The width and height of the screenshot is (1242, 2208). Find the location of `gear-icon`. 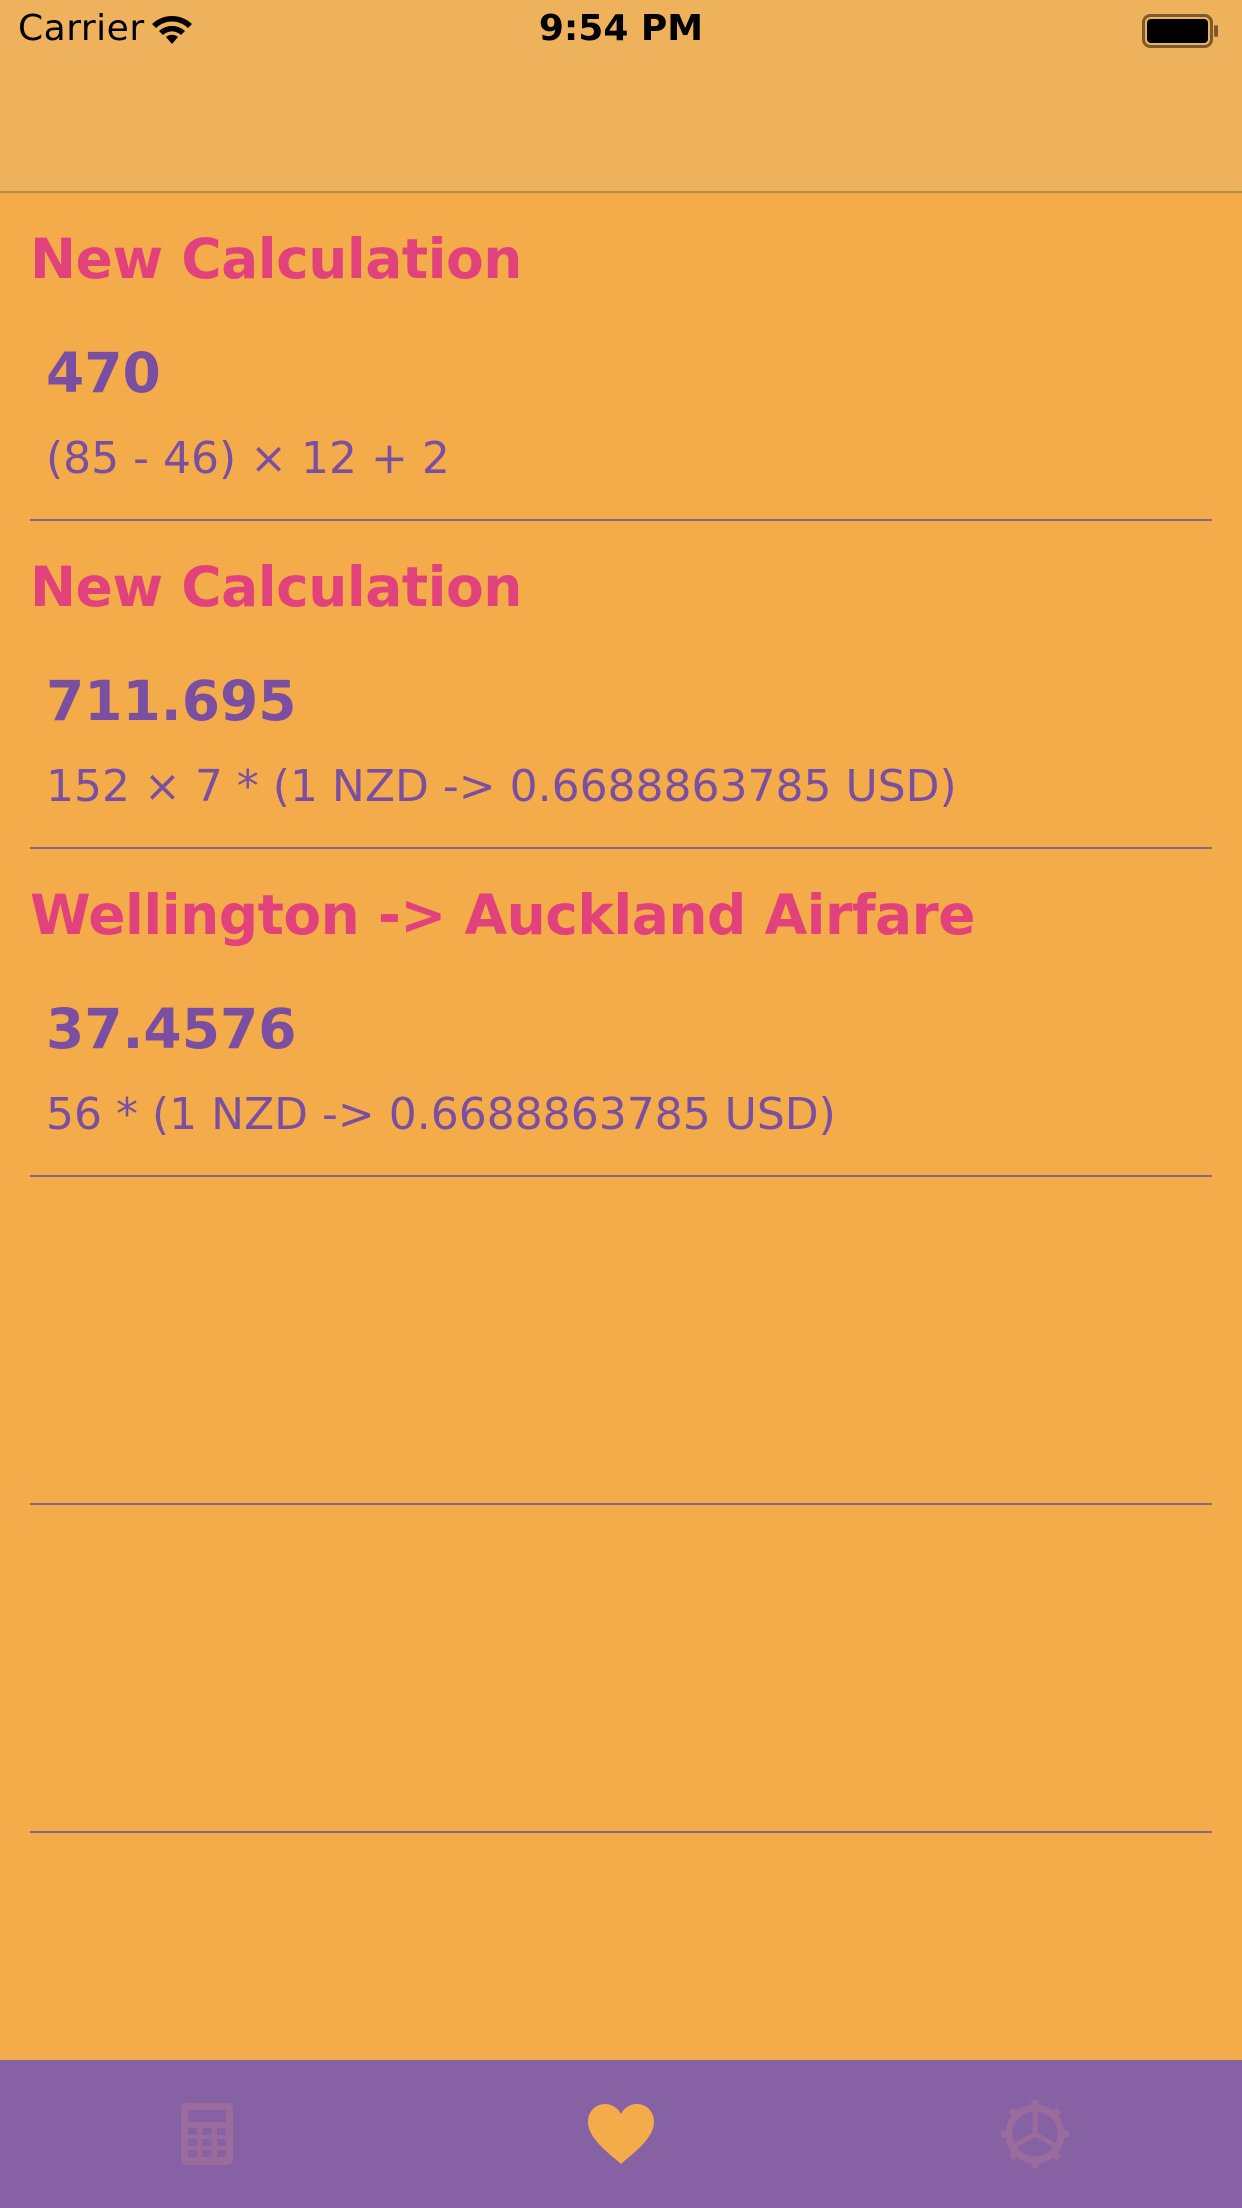

gear-icon is located at coordinates (1035, 2134).